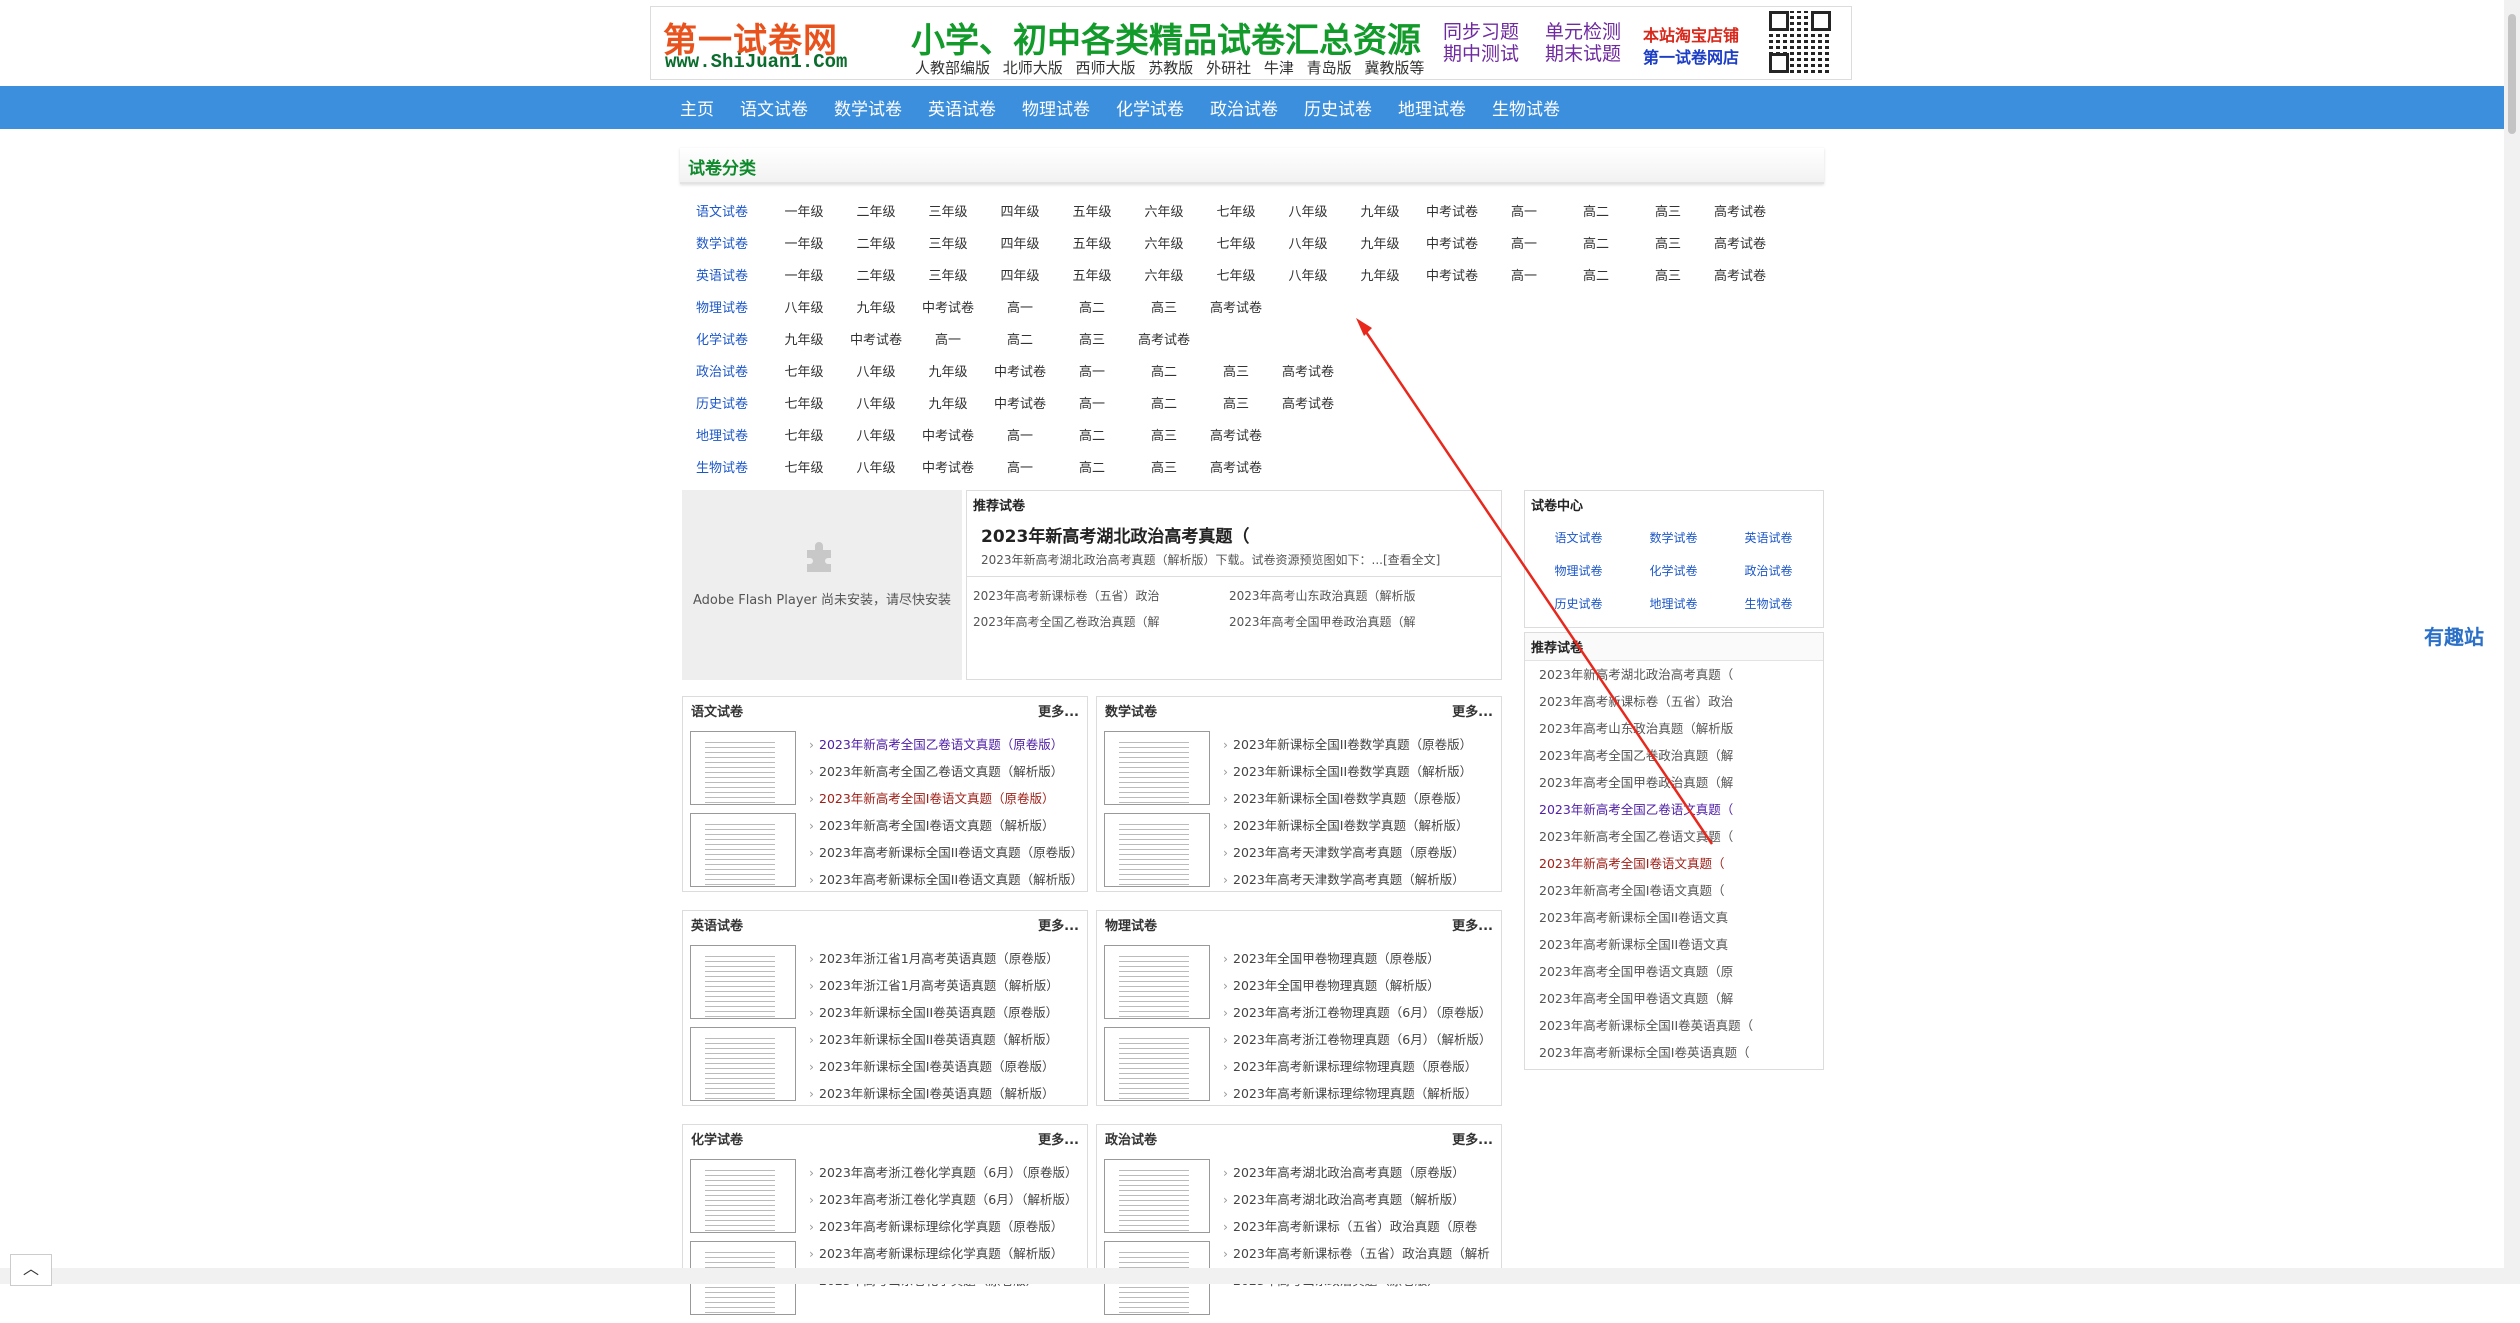 The width and height of the screenshot is (2520, 1323). What do you see at coordinates (2512, 74) in the screenshot?
I see `scrollbar-thumb` at bounding box center [2512, 74].